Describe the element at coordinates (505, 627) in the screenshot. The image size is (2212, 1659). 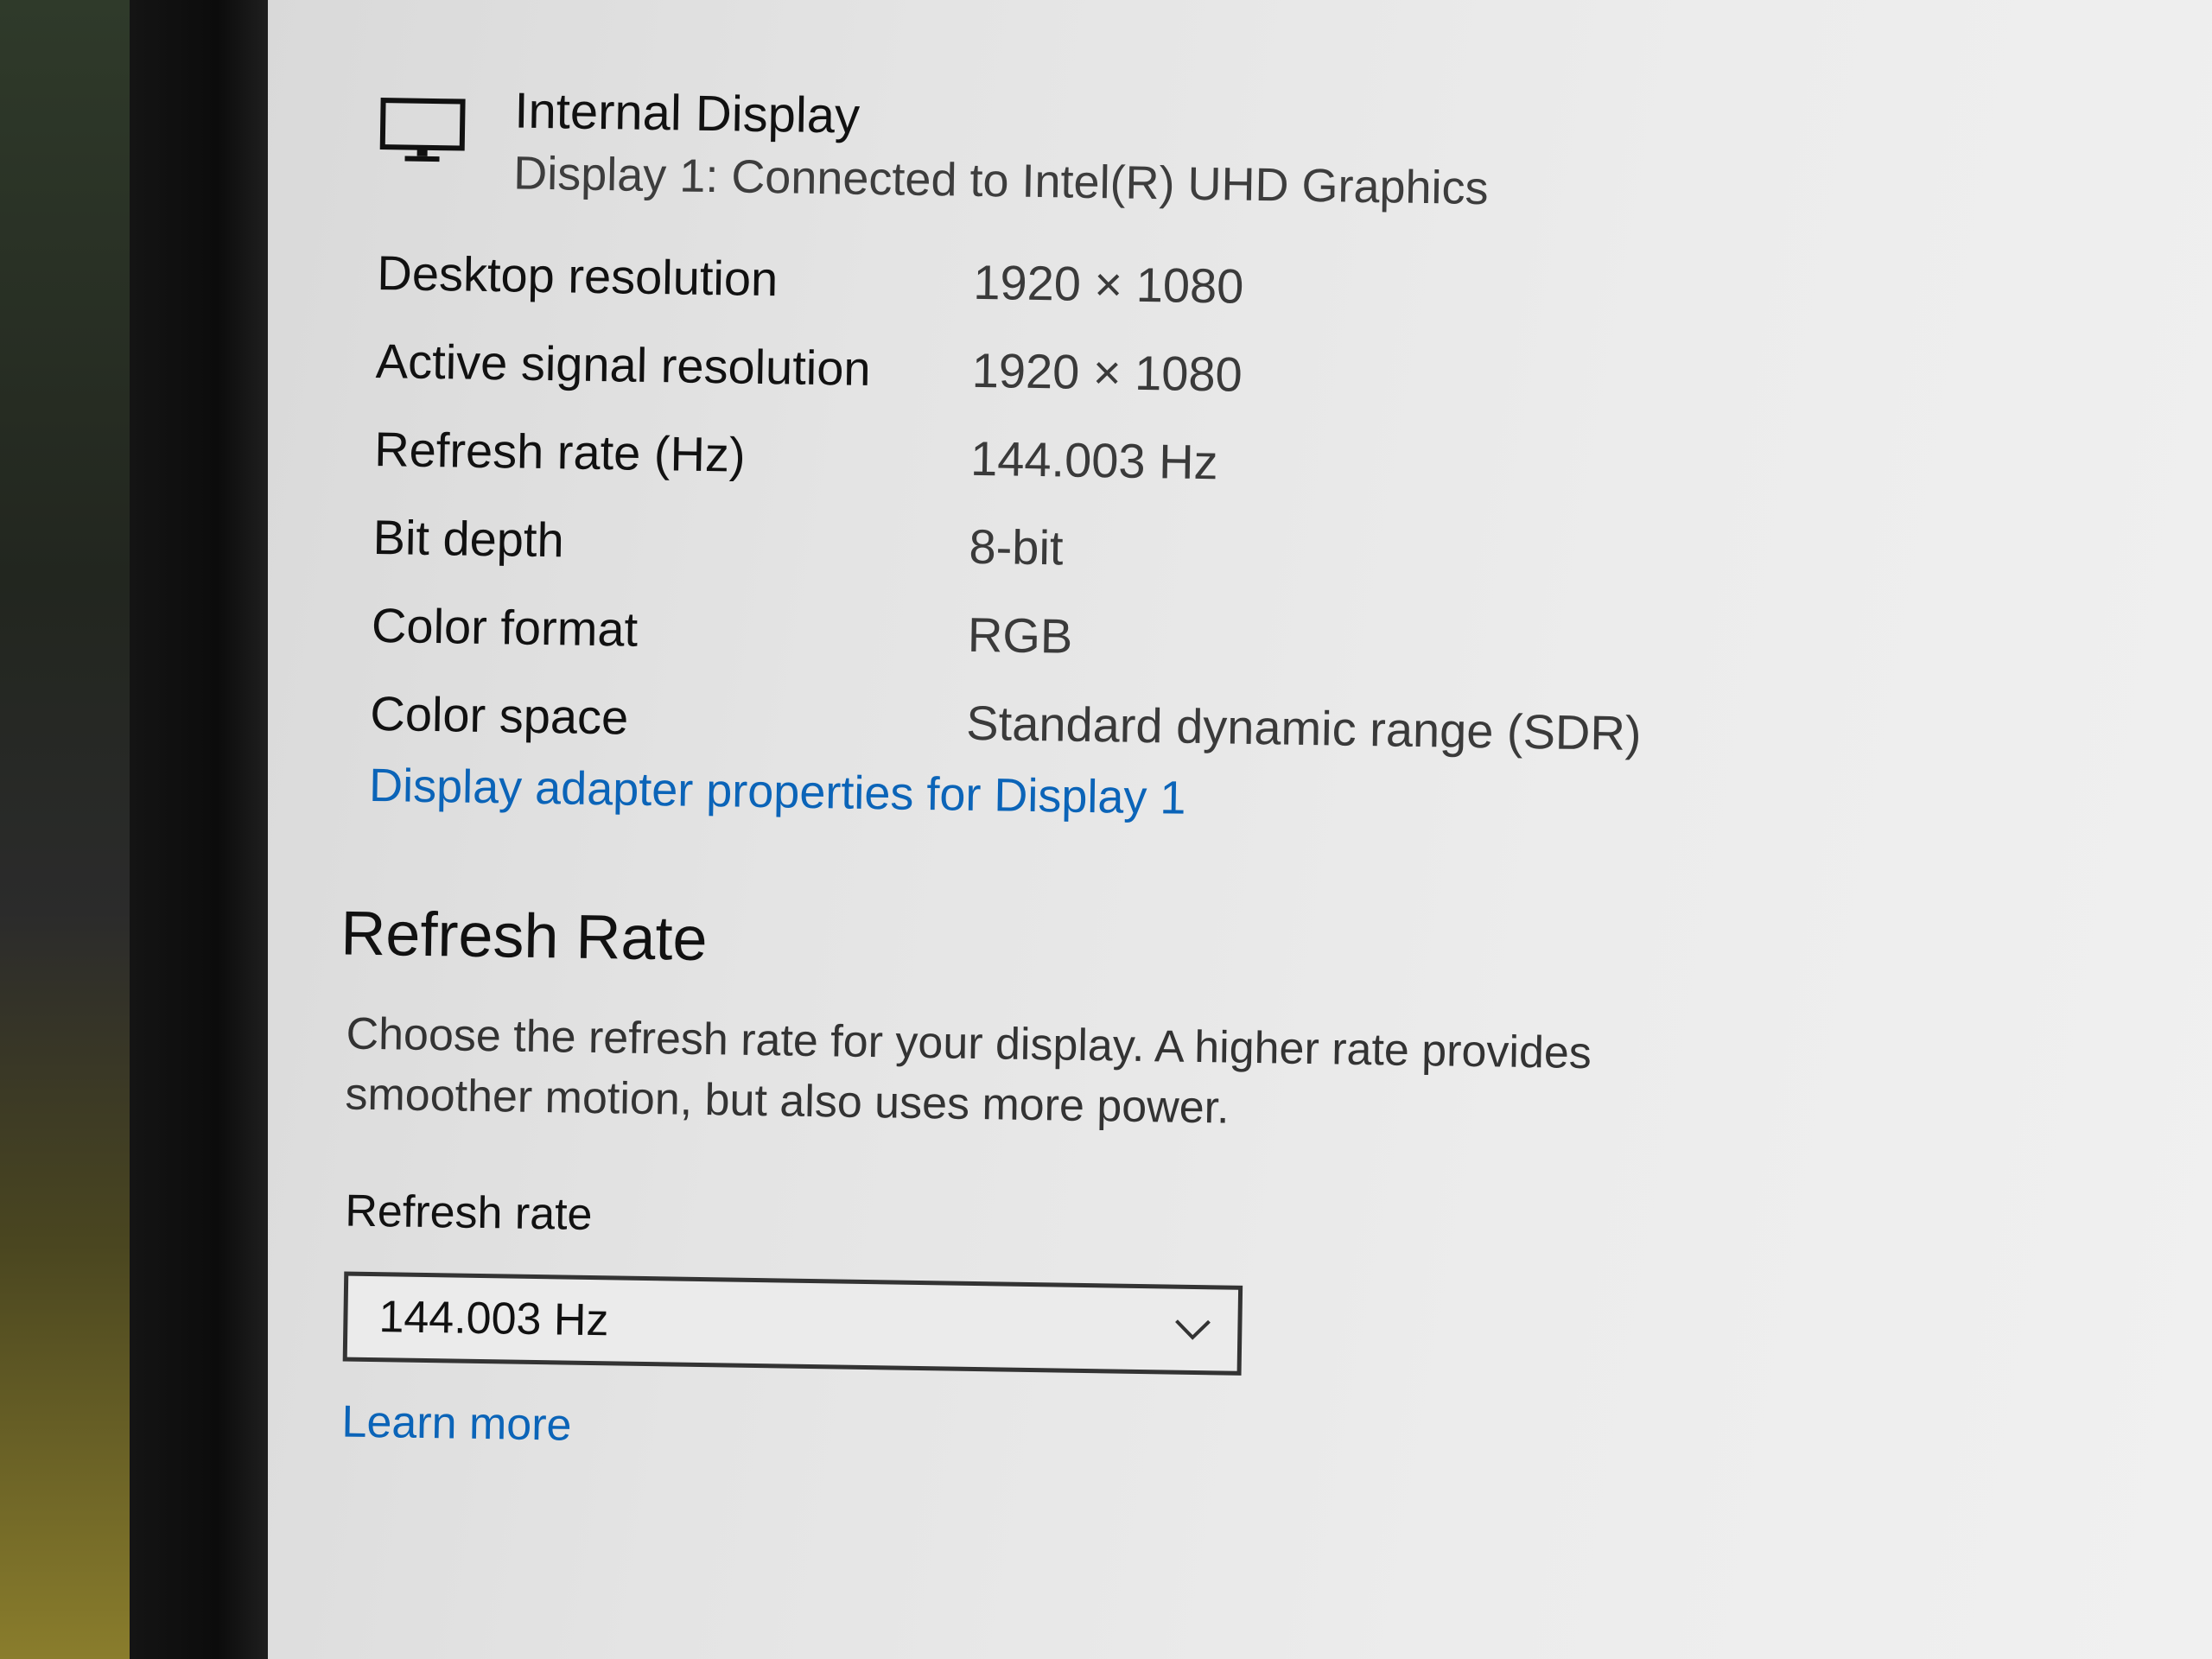
I see `property-label: Color format` at that location.